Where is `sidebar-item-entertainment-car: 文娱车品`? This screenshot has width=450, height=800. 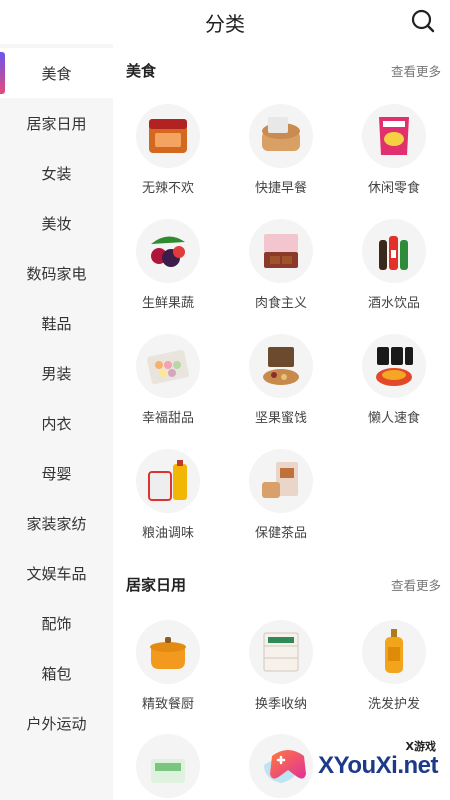
sidebar-item-entertainment-car: 文娱车品 is located at coordinates (56, 573).